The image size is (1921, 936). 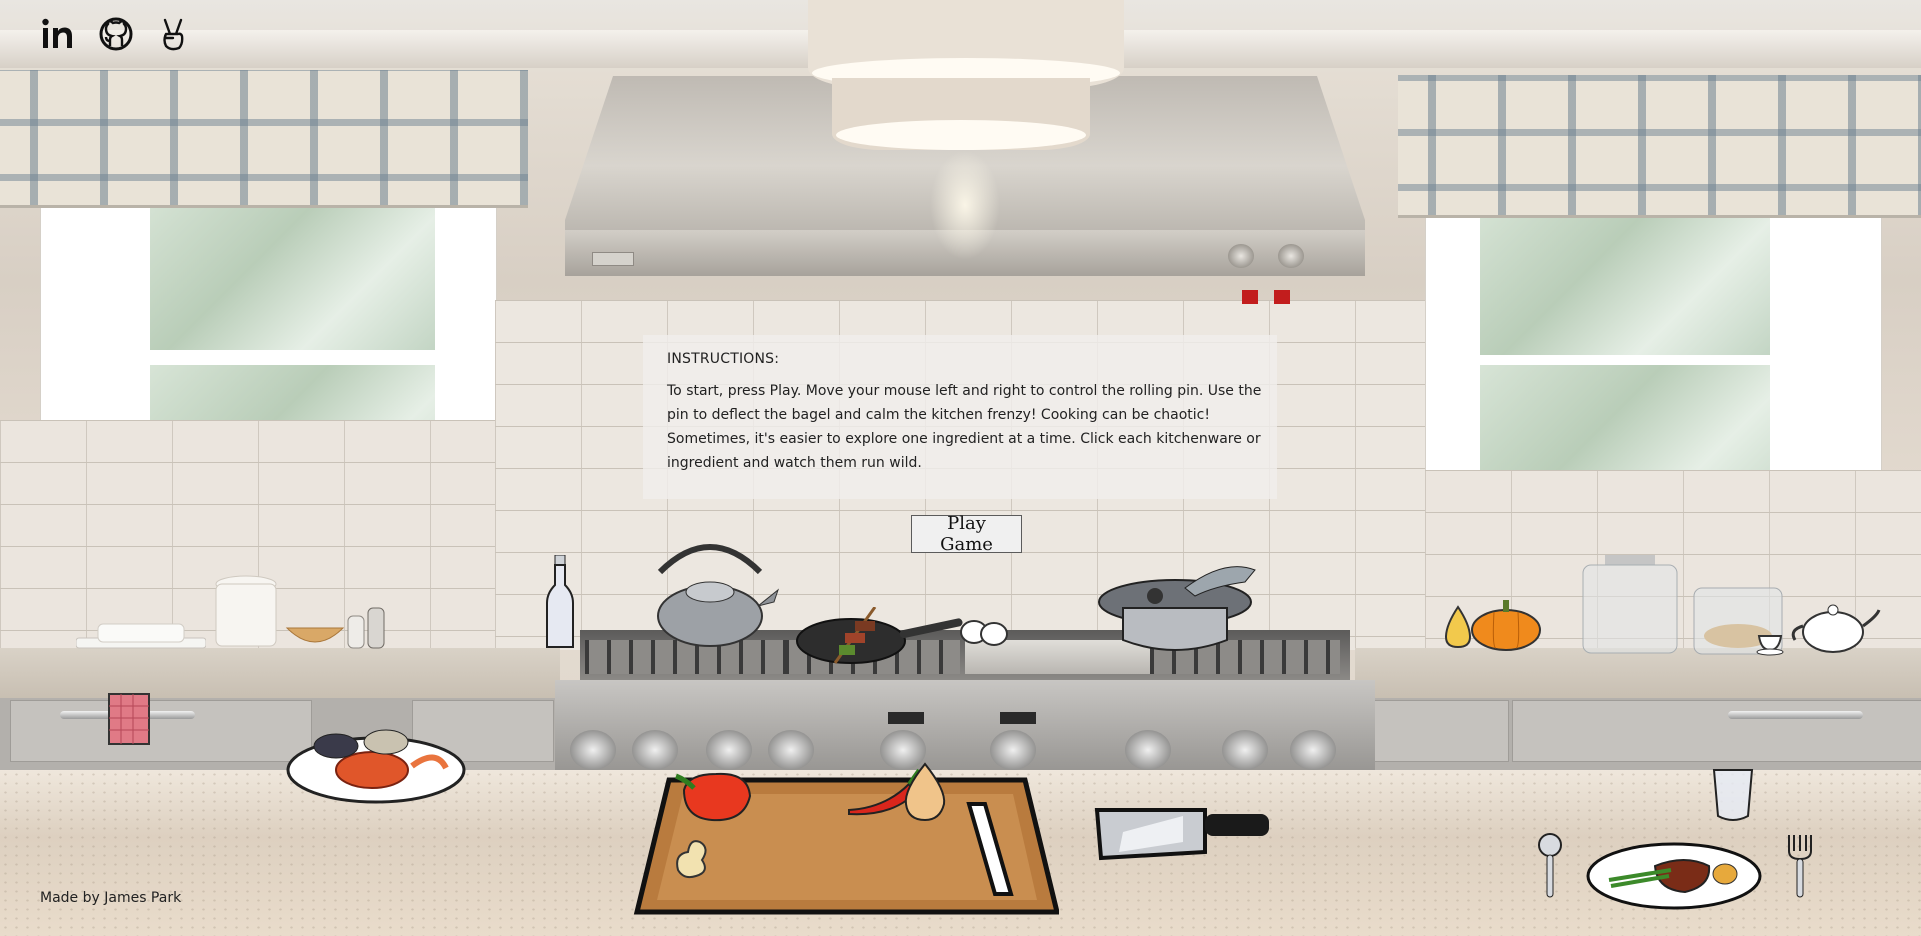 What do you see at coordinates (1183, 832) in the screenshot?
I see `cleaver` at bounding box center [1183, 832].